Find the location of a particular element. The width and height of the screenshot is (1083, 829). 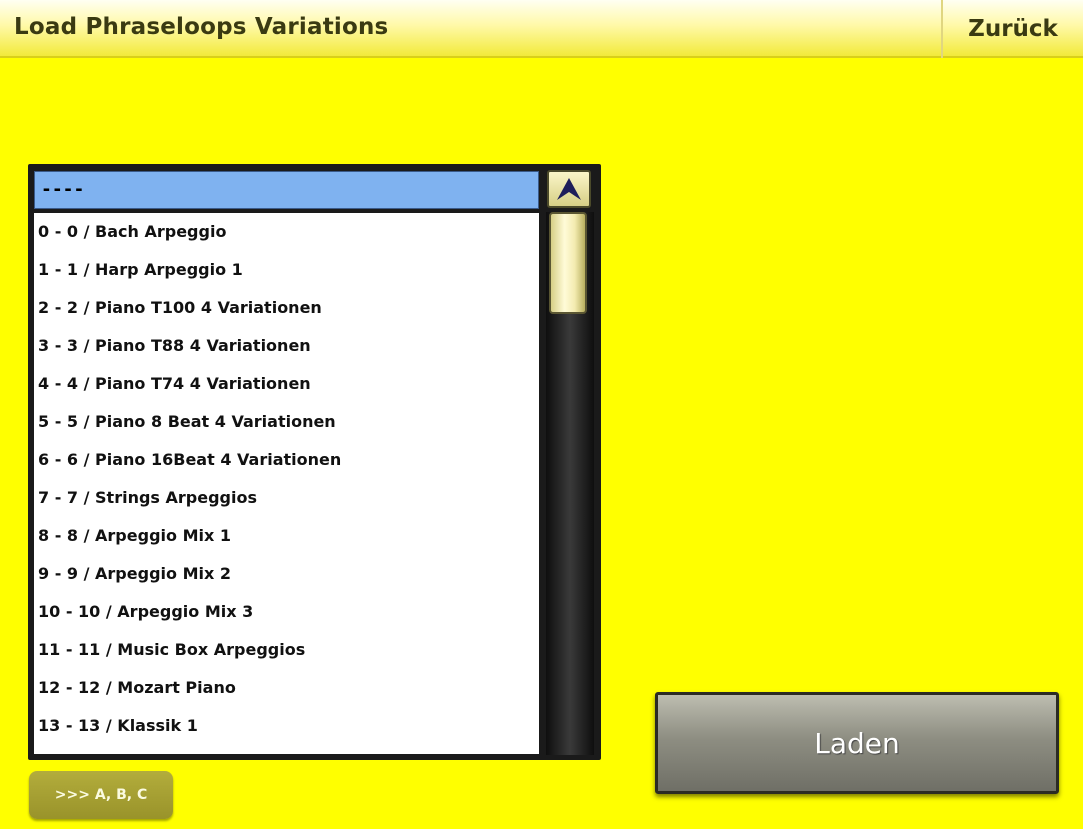

list-item: 0 - 0 / Bach Arpeggio is located at coordinates (286, 232).